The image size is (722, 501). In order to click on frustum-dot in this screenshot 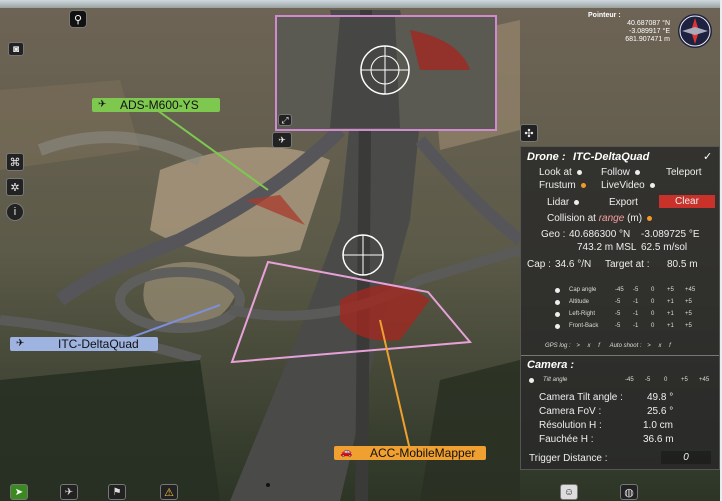, I will do `click(583, 185)`.